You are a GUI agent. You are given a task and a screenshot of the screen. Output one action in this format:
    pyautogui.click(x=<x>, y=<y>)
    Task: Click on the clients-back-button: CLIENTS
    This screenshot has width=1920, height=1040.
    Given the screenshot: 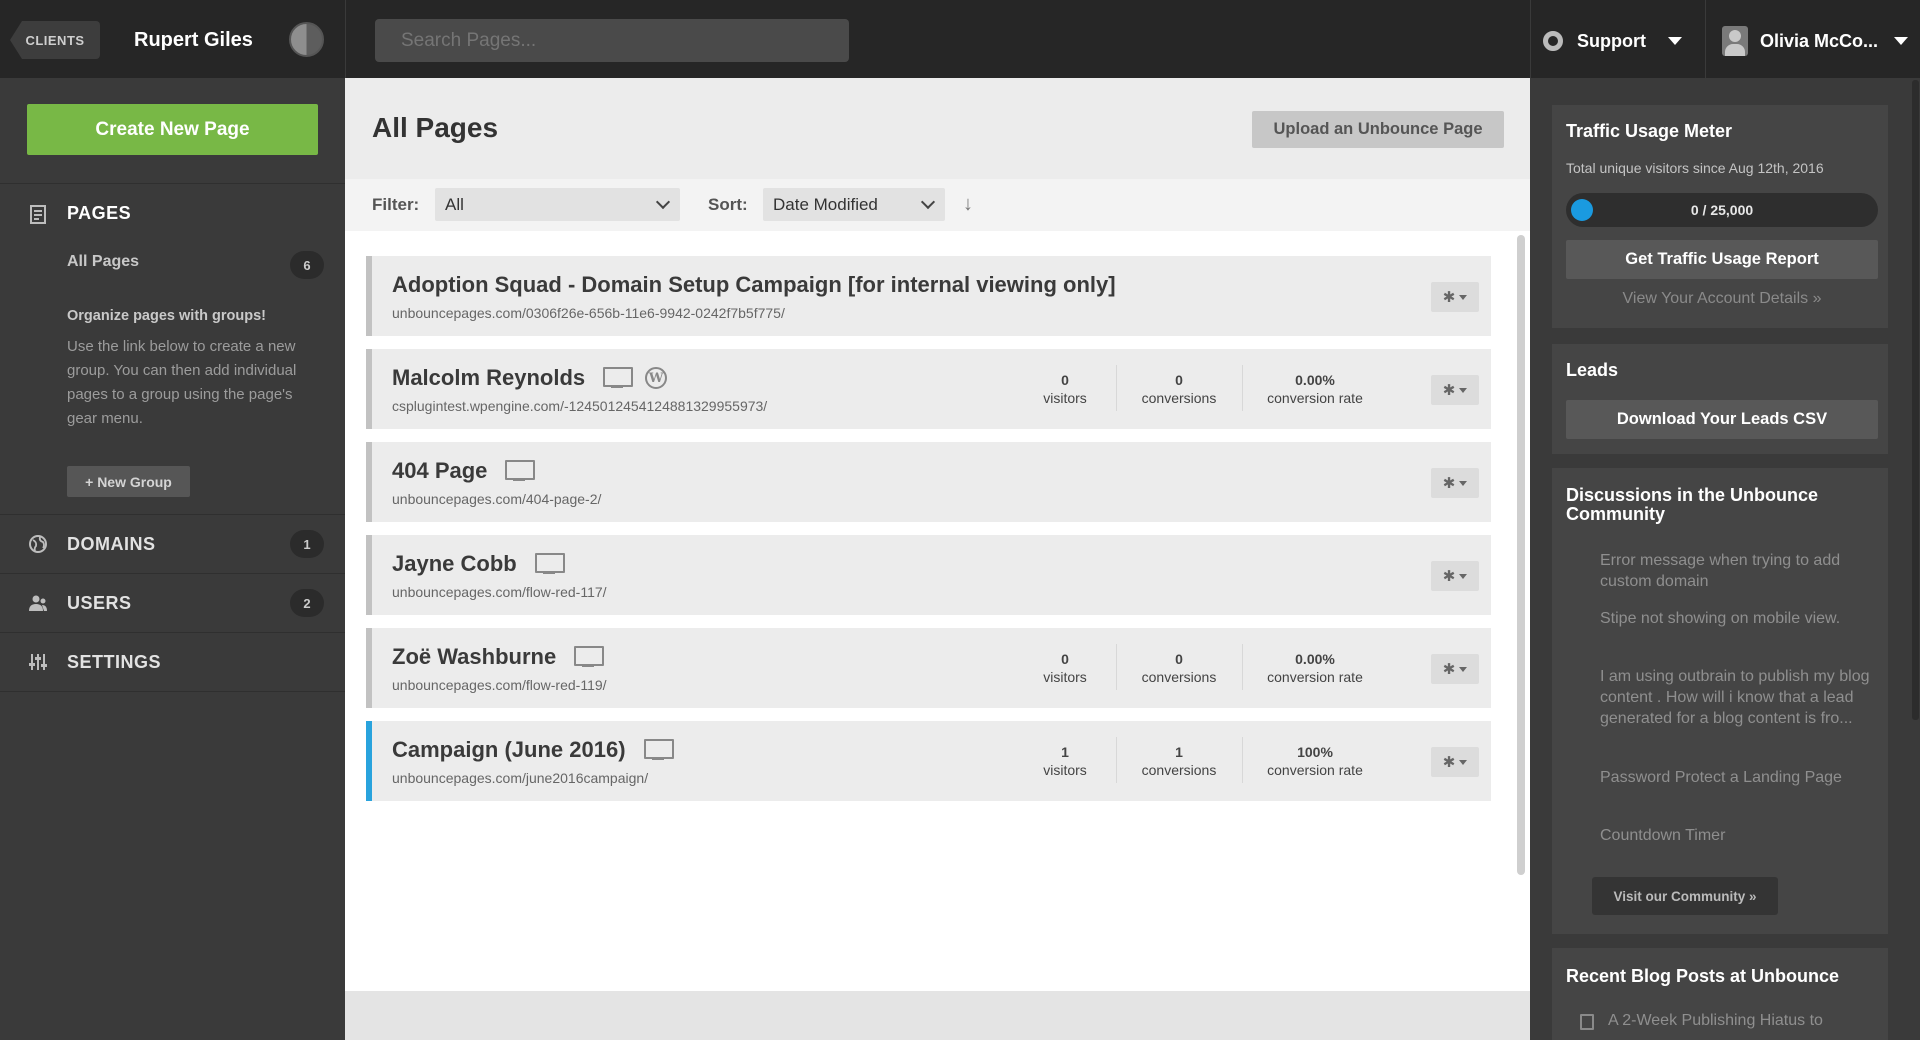 What is the action you would take?
    pyautogui.click(x=55, y=40)
    